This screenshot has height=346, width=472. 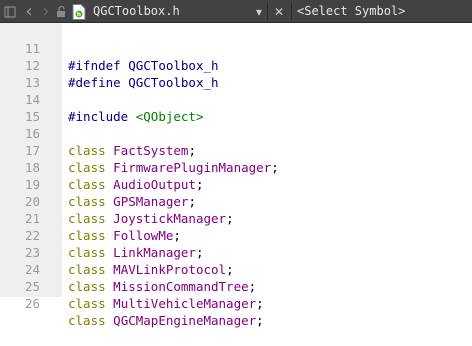 I want to click on header-file-icon: h, so click(x=79, y=11).